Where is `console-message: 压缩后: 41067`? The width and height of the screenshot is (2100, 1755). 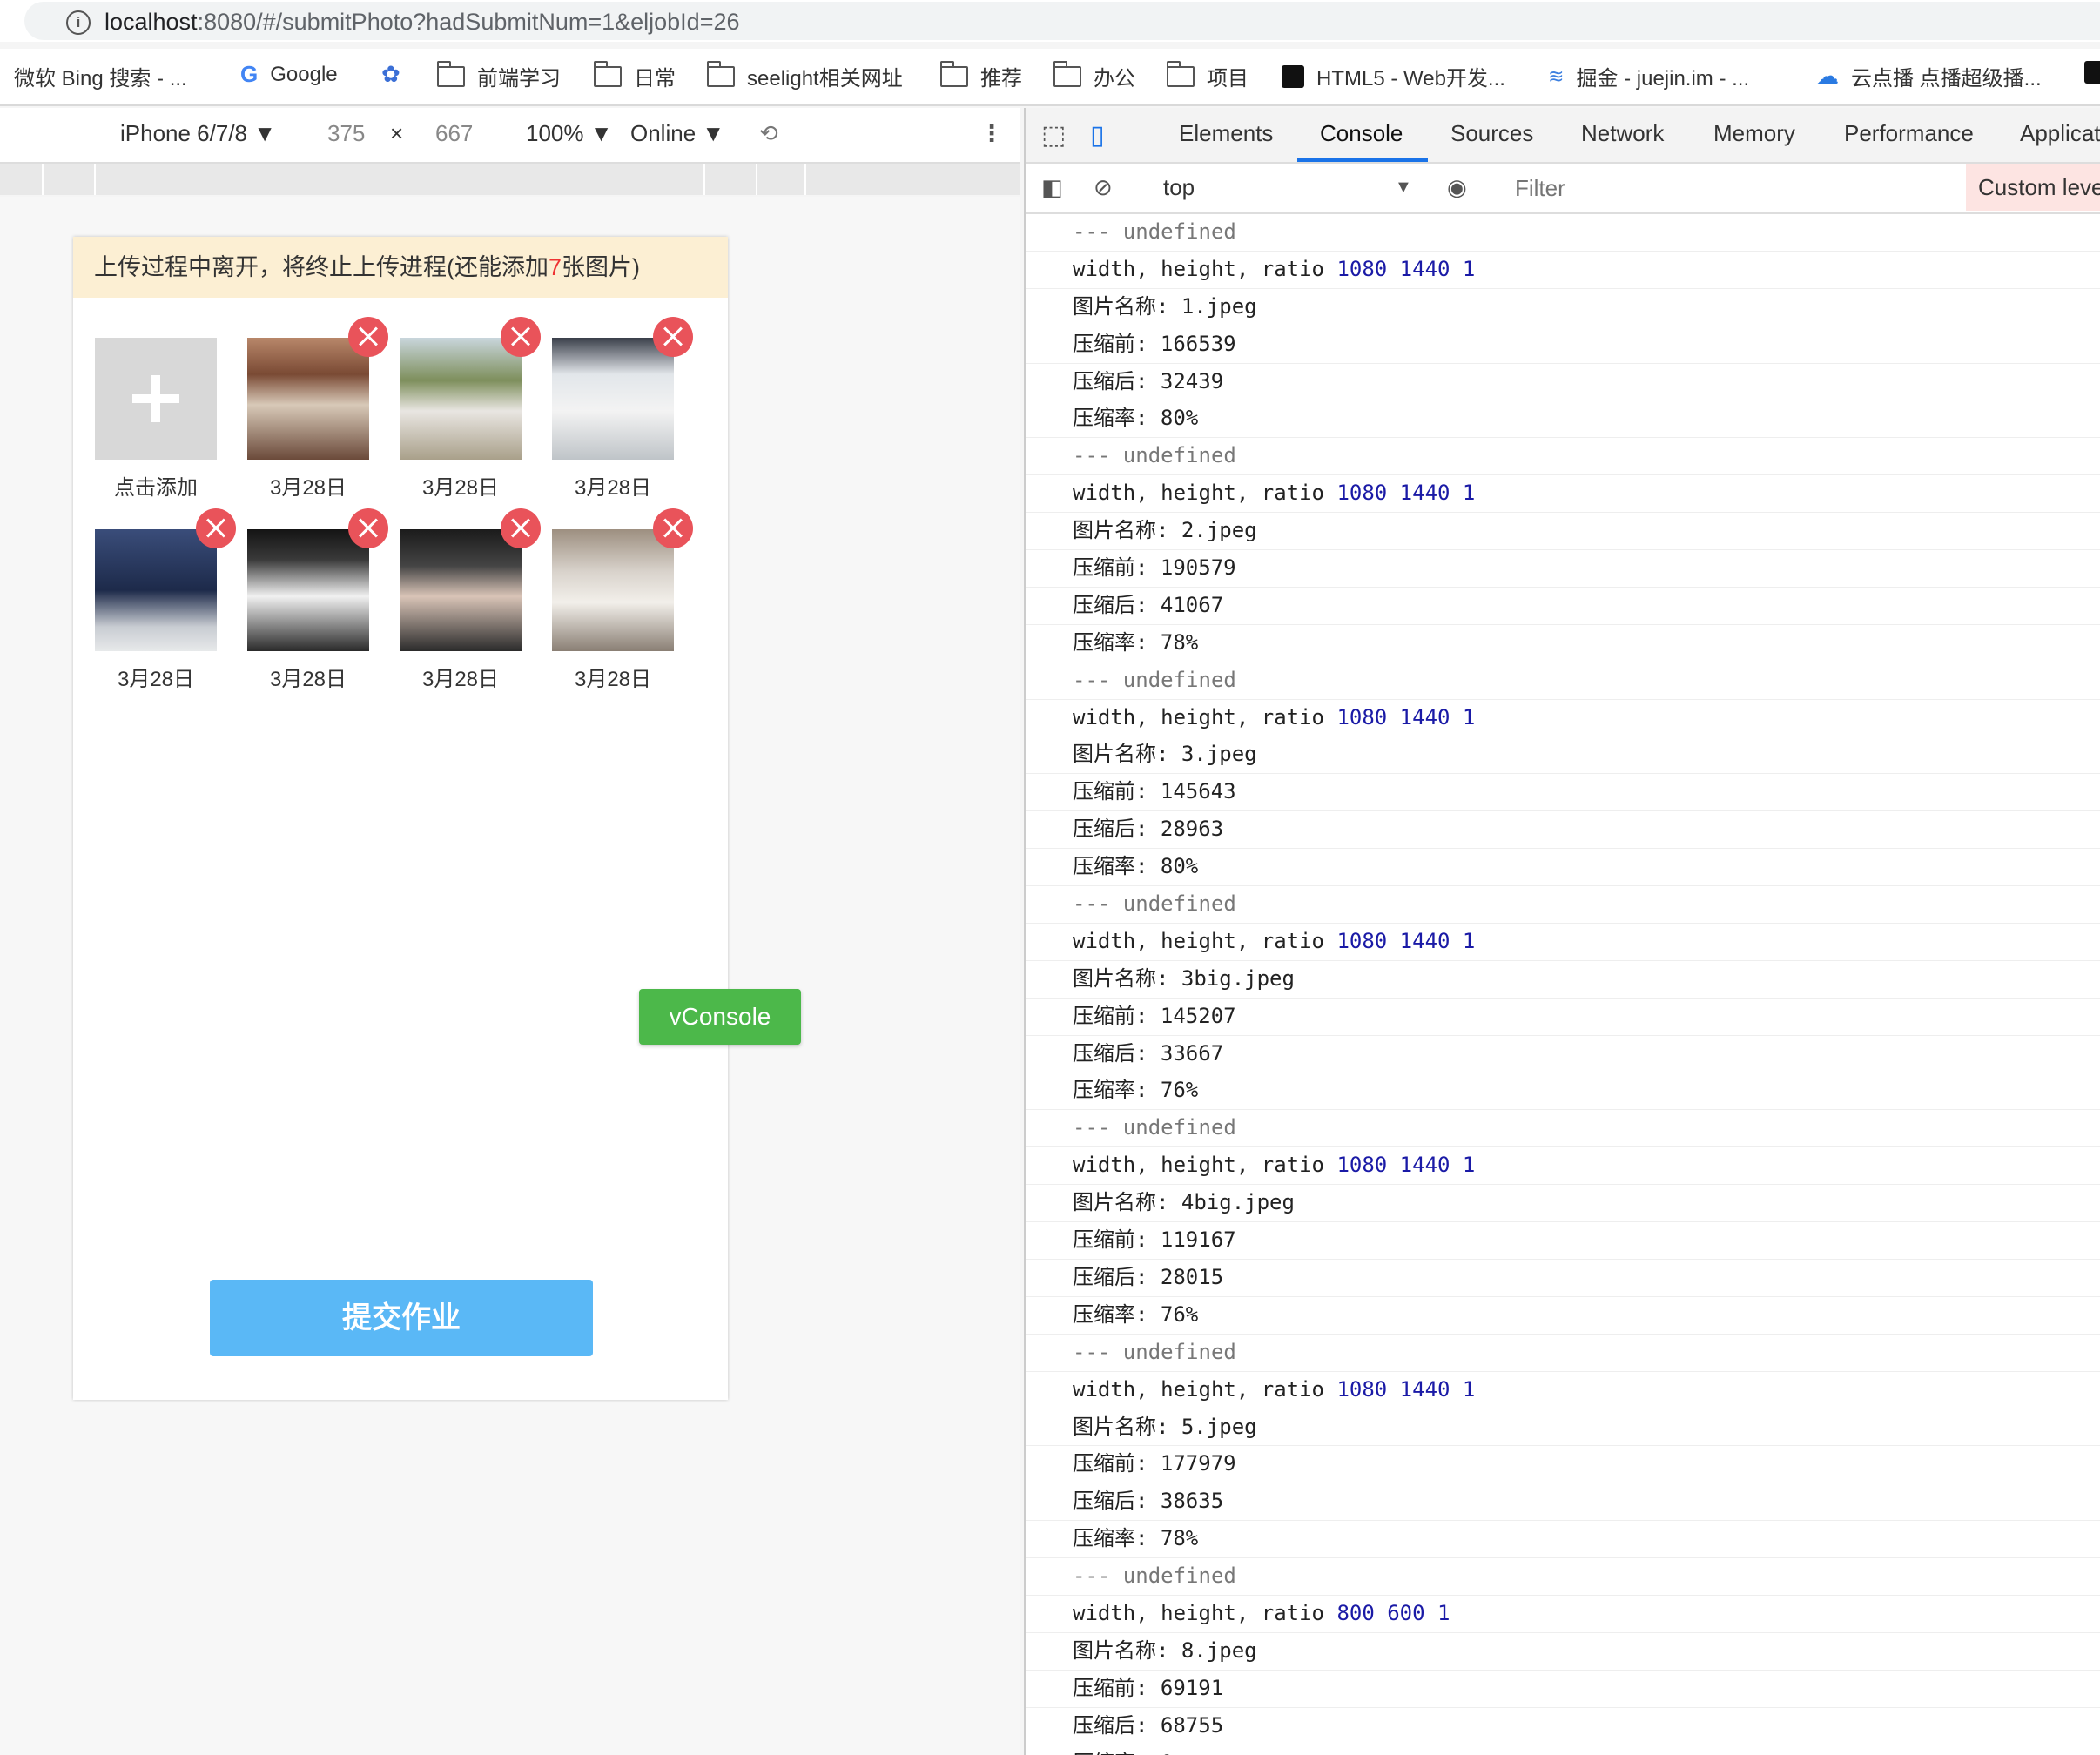
console-message: 压缩后: 41067 is located at coordinates (1563, 606).